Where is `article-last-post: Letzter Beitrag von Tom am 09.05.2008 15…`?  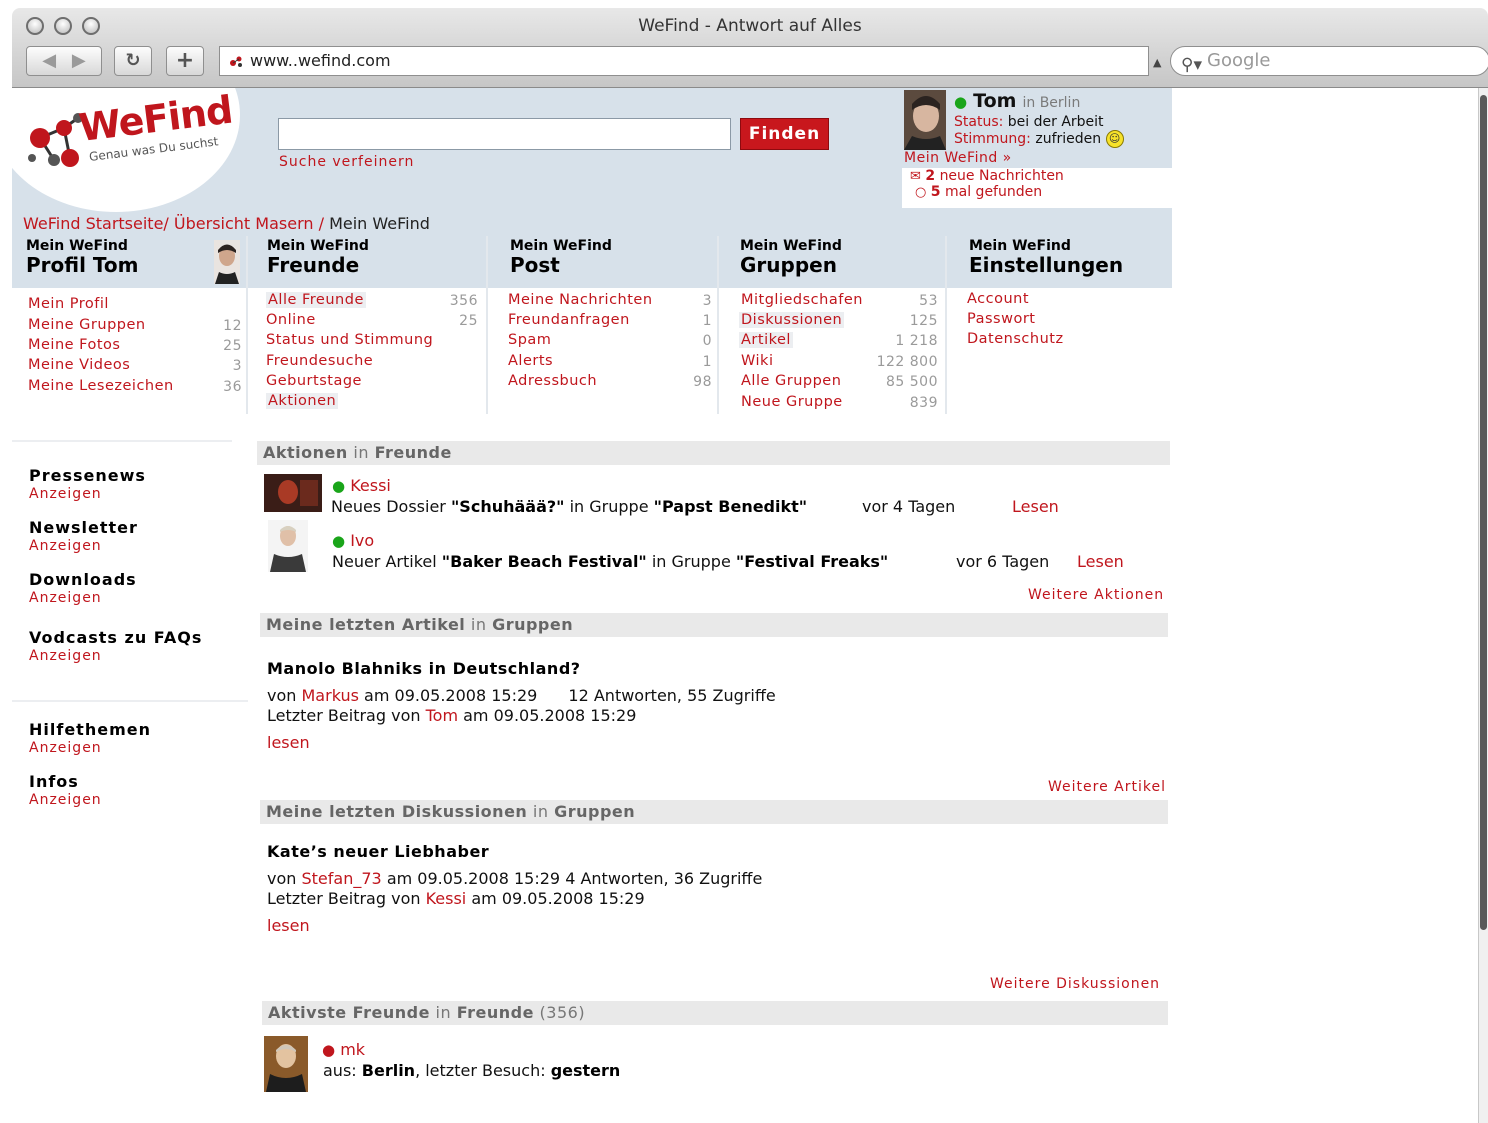
article-last-post: Letzter Beitrag von Tom am 09.05.2008 15… is located at coordinates (451, 715).